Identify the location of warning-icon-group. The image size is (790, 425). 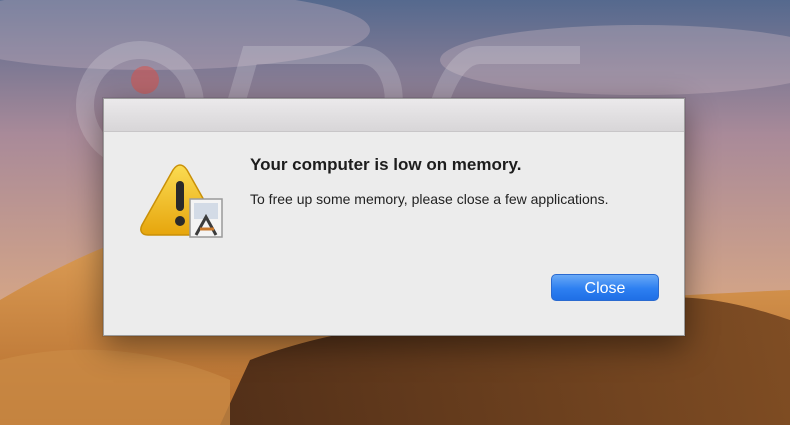
(183, 202).